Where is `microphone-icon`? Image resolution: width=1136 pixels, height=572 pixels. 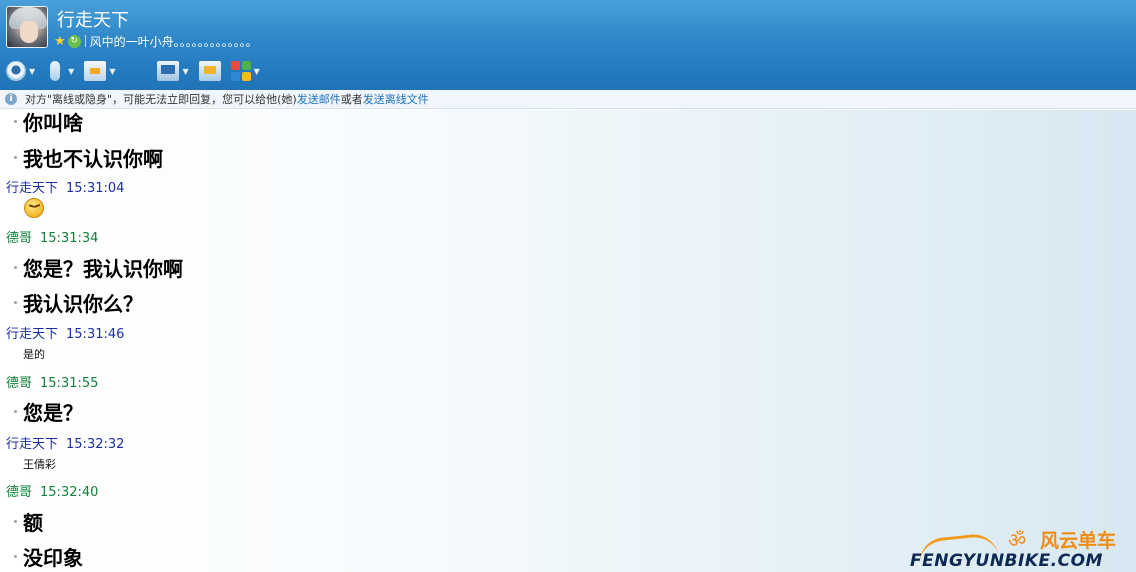 microphone-icon is located at coordinates (55, 71).